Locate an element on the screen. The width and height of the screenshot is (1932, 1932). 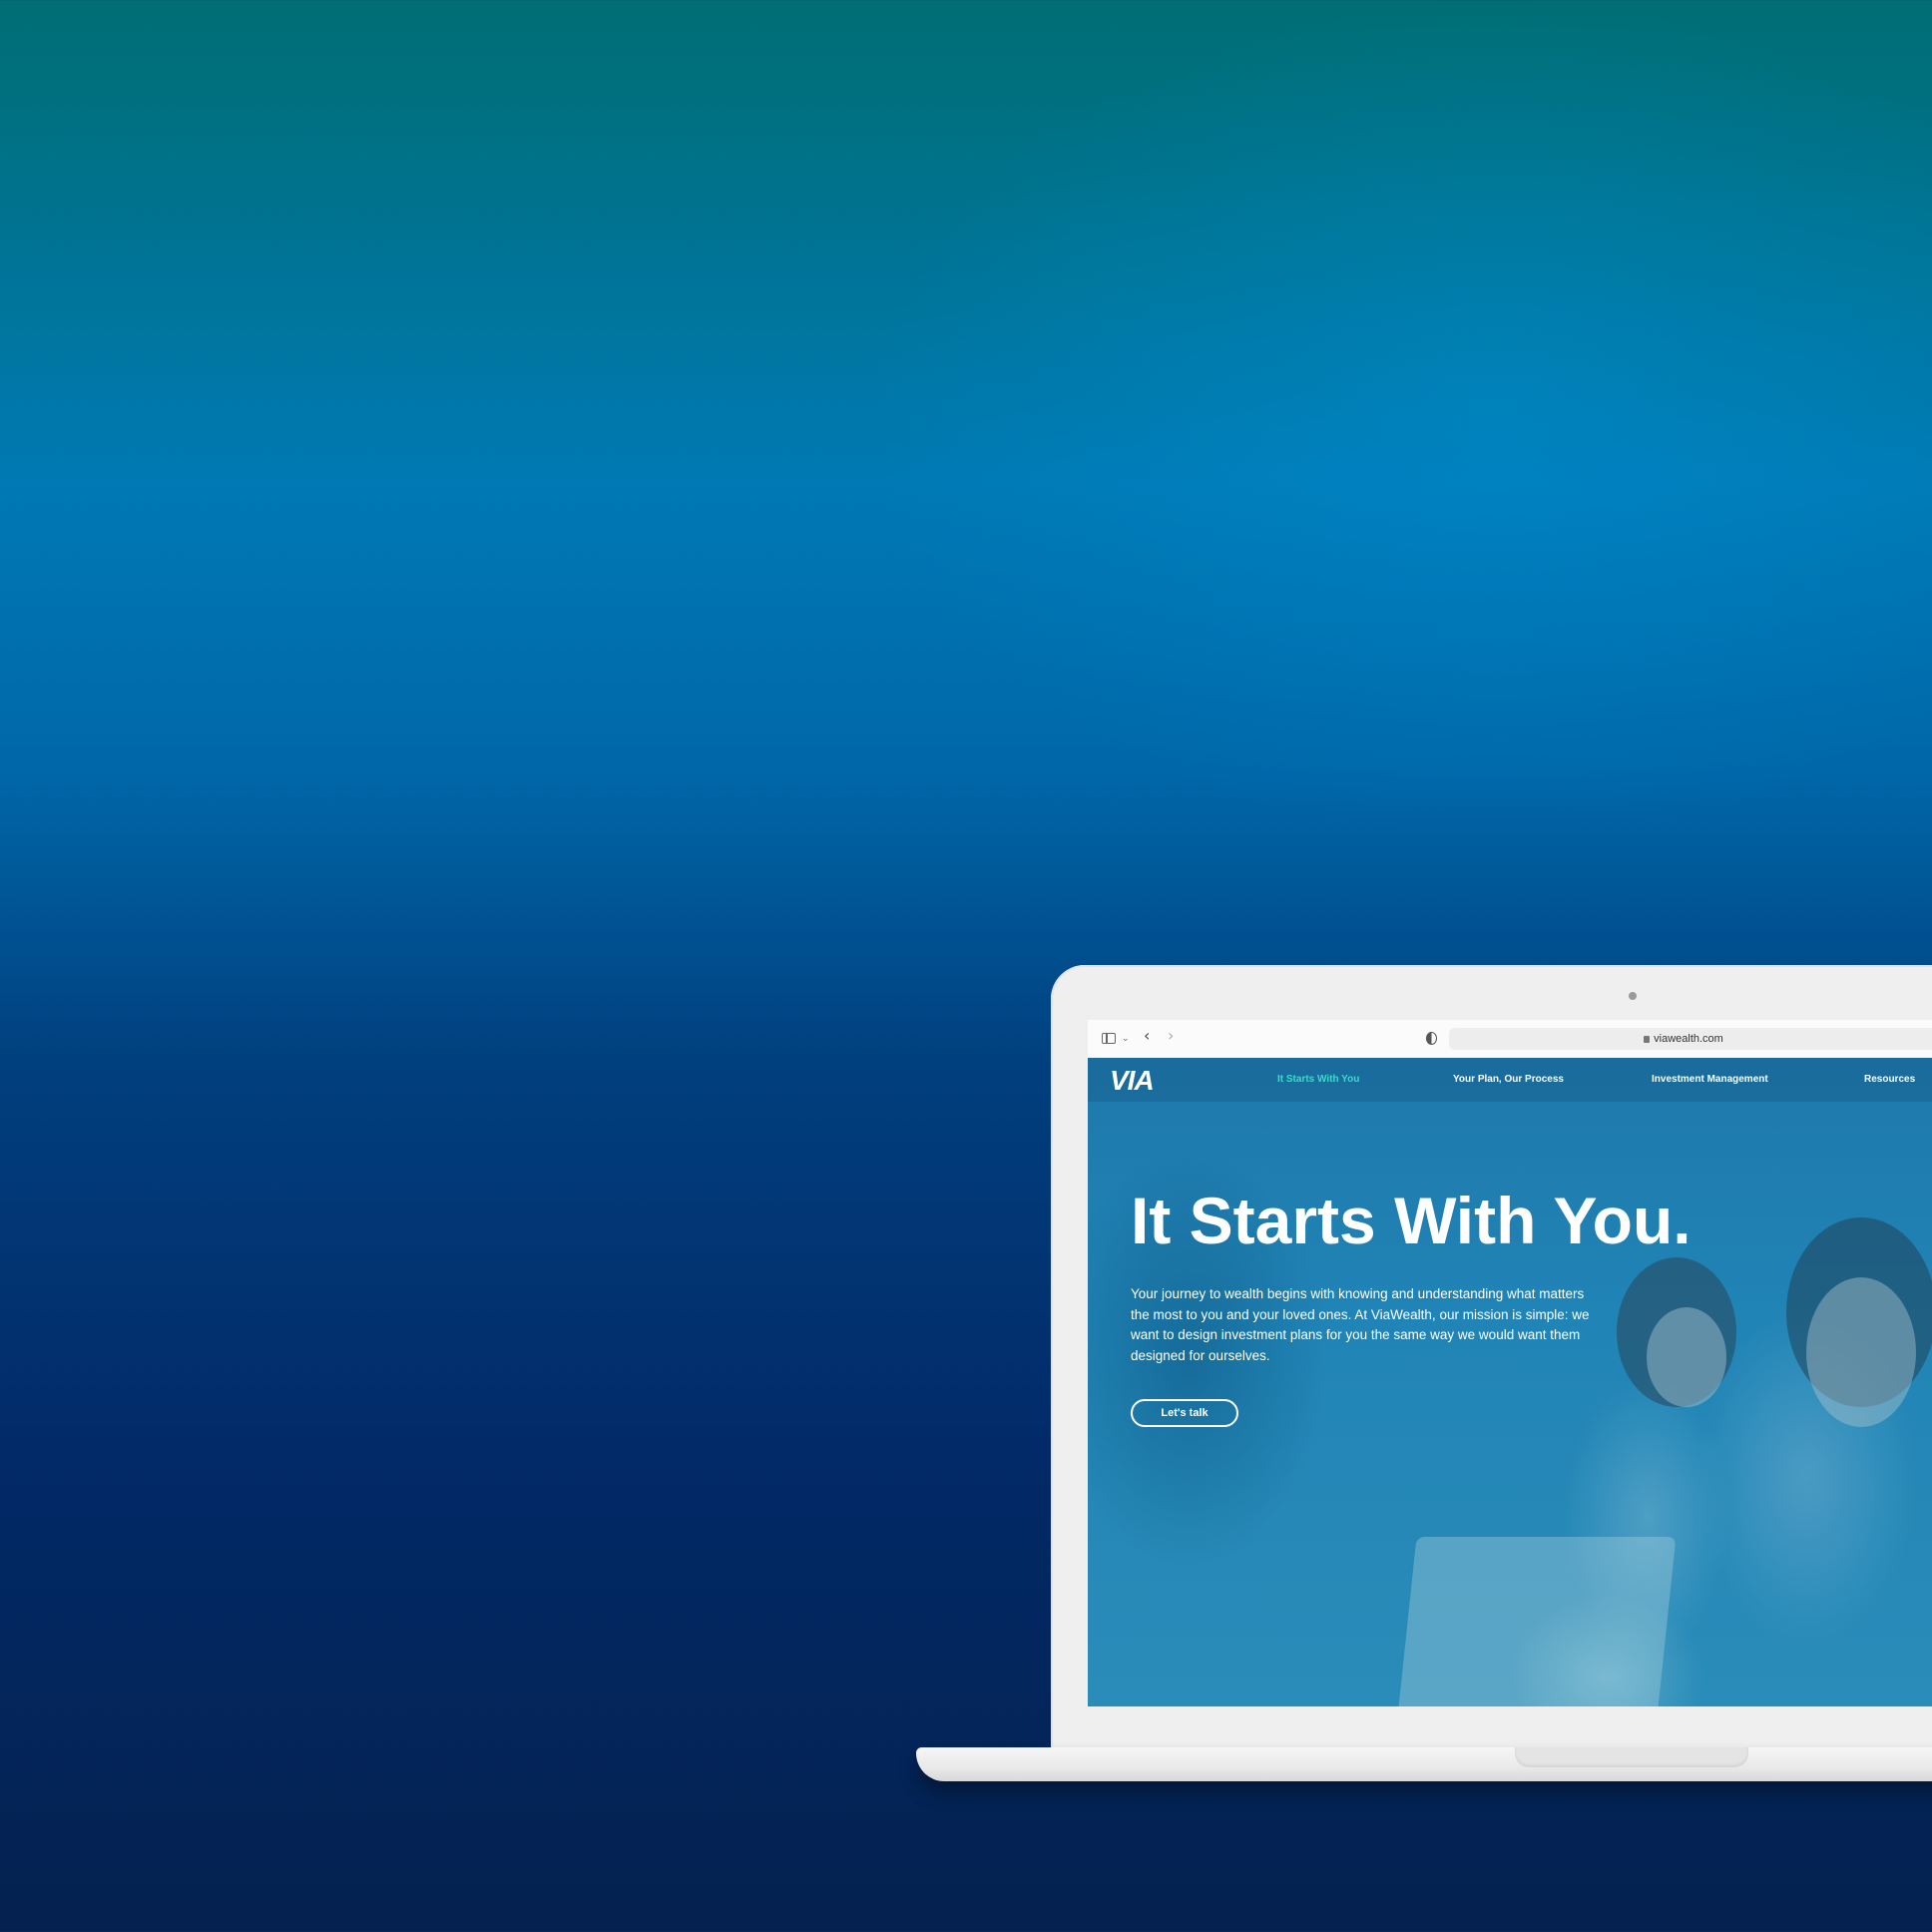
privacy-shield-icon is located at coordinates (1431, 1038).